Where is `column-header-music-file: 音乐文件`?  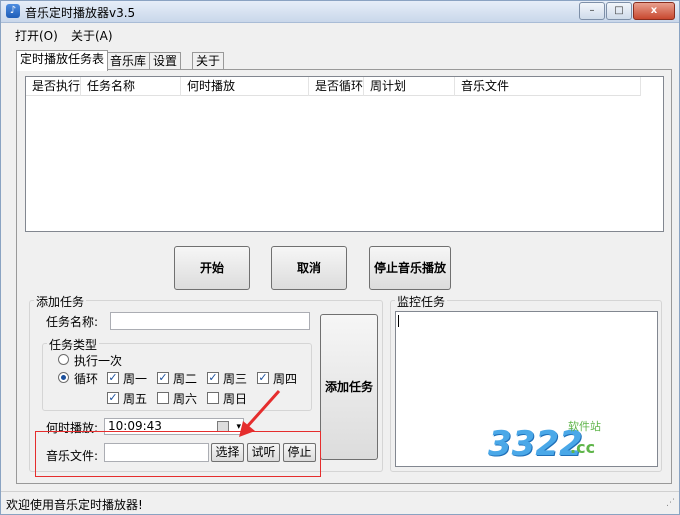
column-header-music-file: 音乐文件 is located at coordinates (548, 86).